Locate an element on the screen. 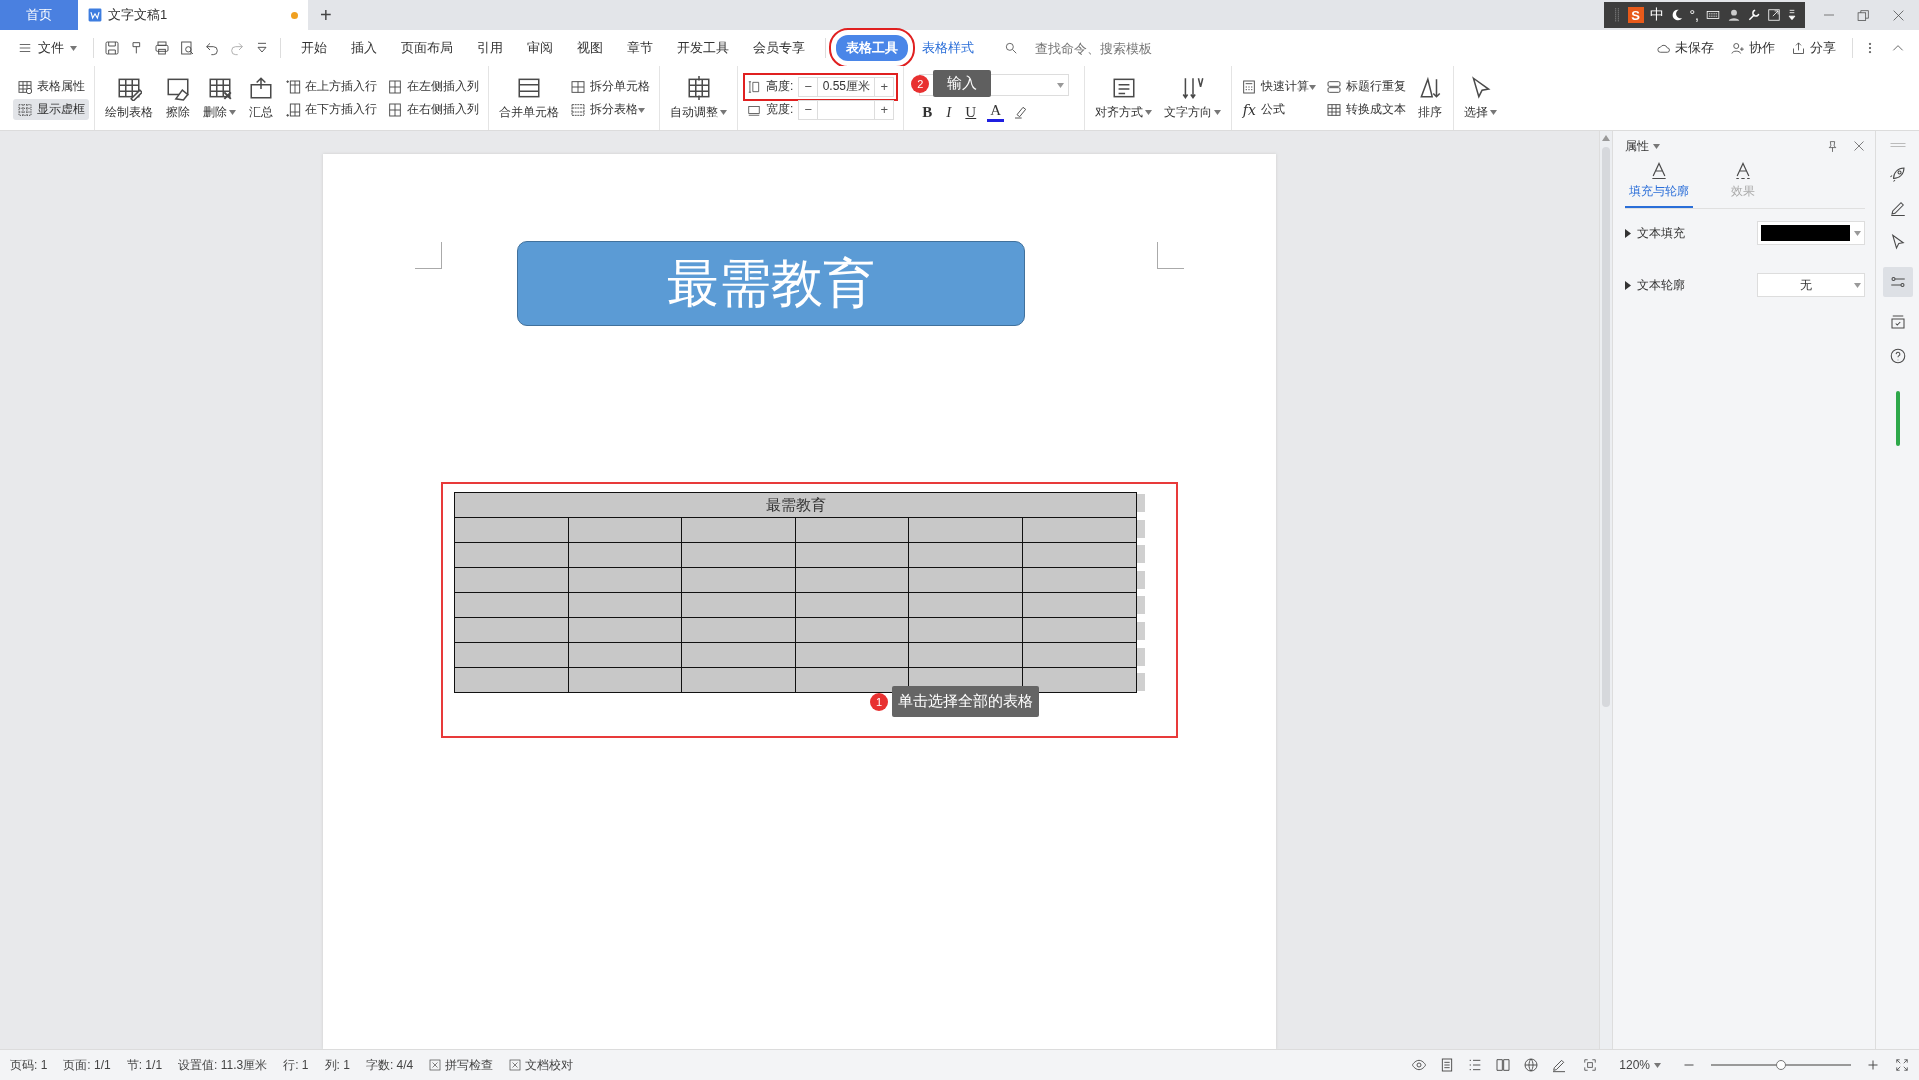 Image resolution: width=1919 pixels, height=1080 pixels. select-dropdown: 无 is located at coordinates (1811, 285).